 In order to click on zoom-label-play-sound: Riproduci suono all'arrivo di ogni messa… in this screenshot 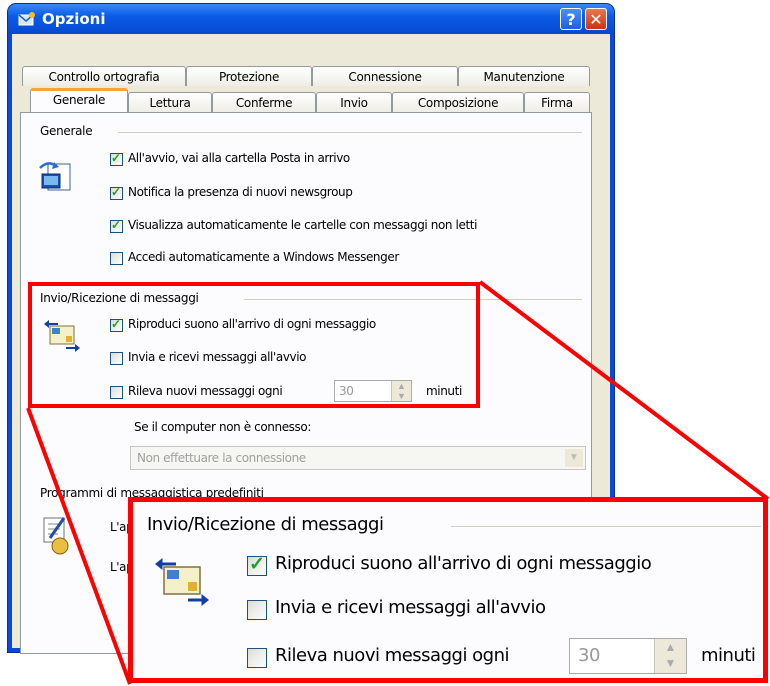, I will do `click(463, 563)`.